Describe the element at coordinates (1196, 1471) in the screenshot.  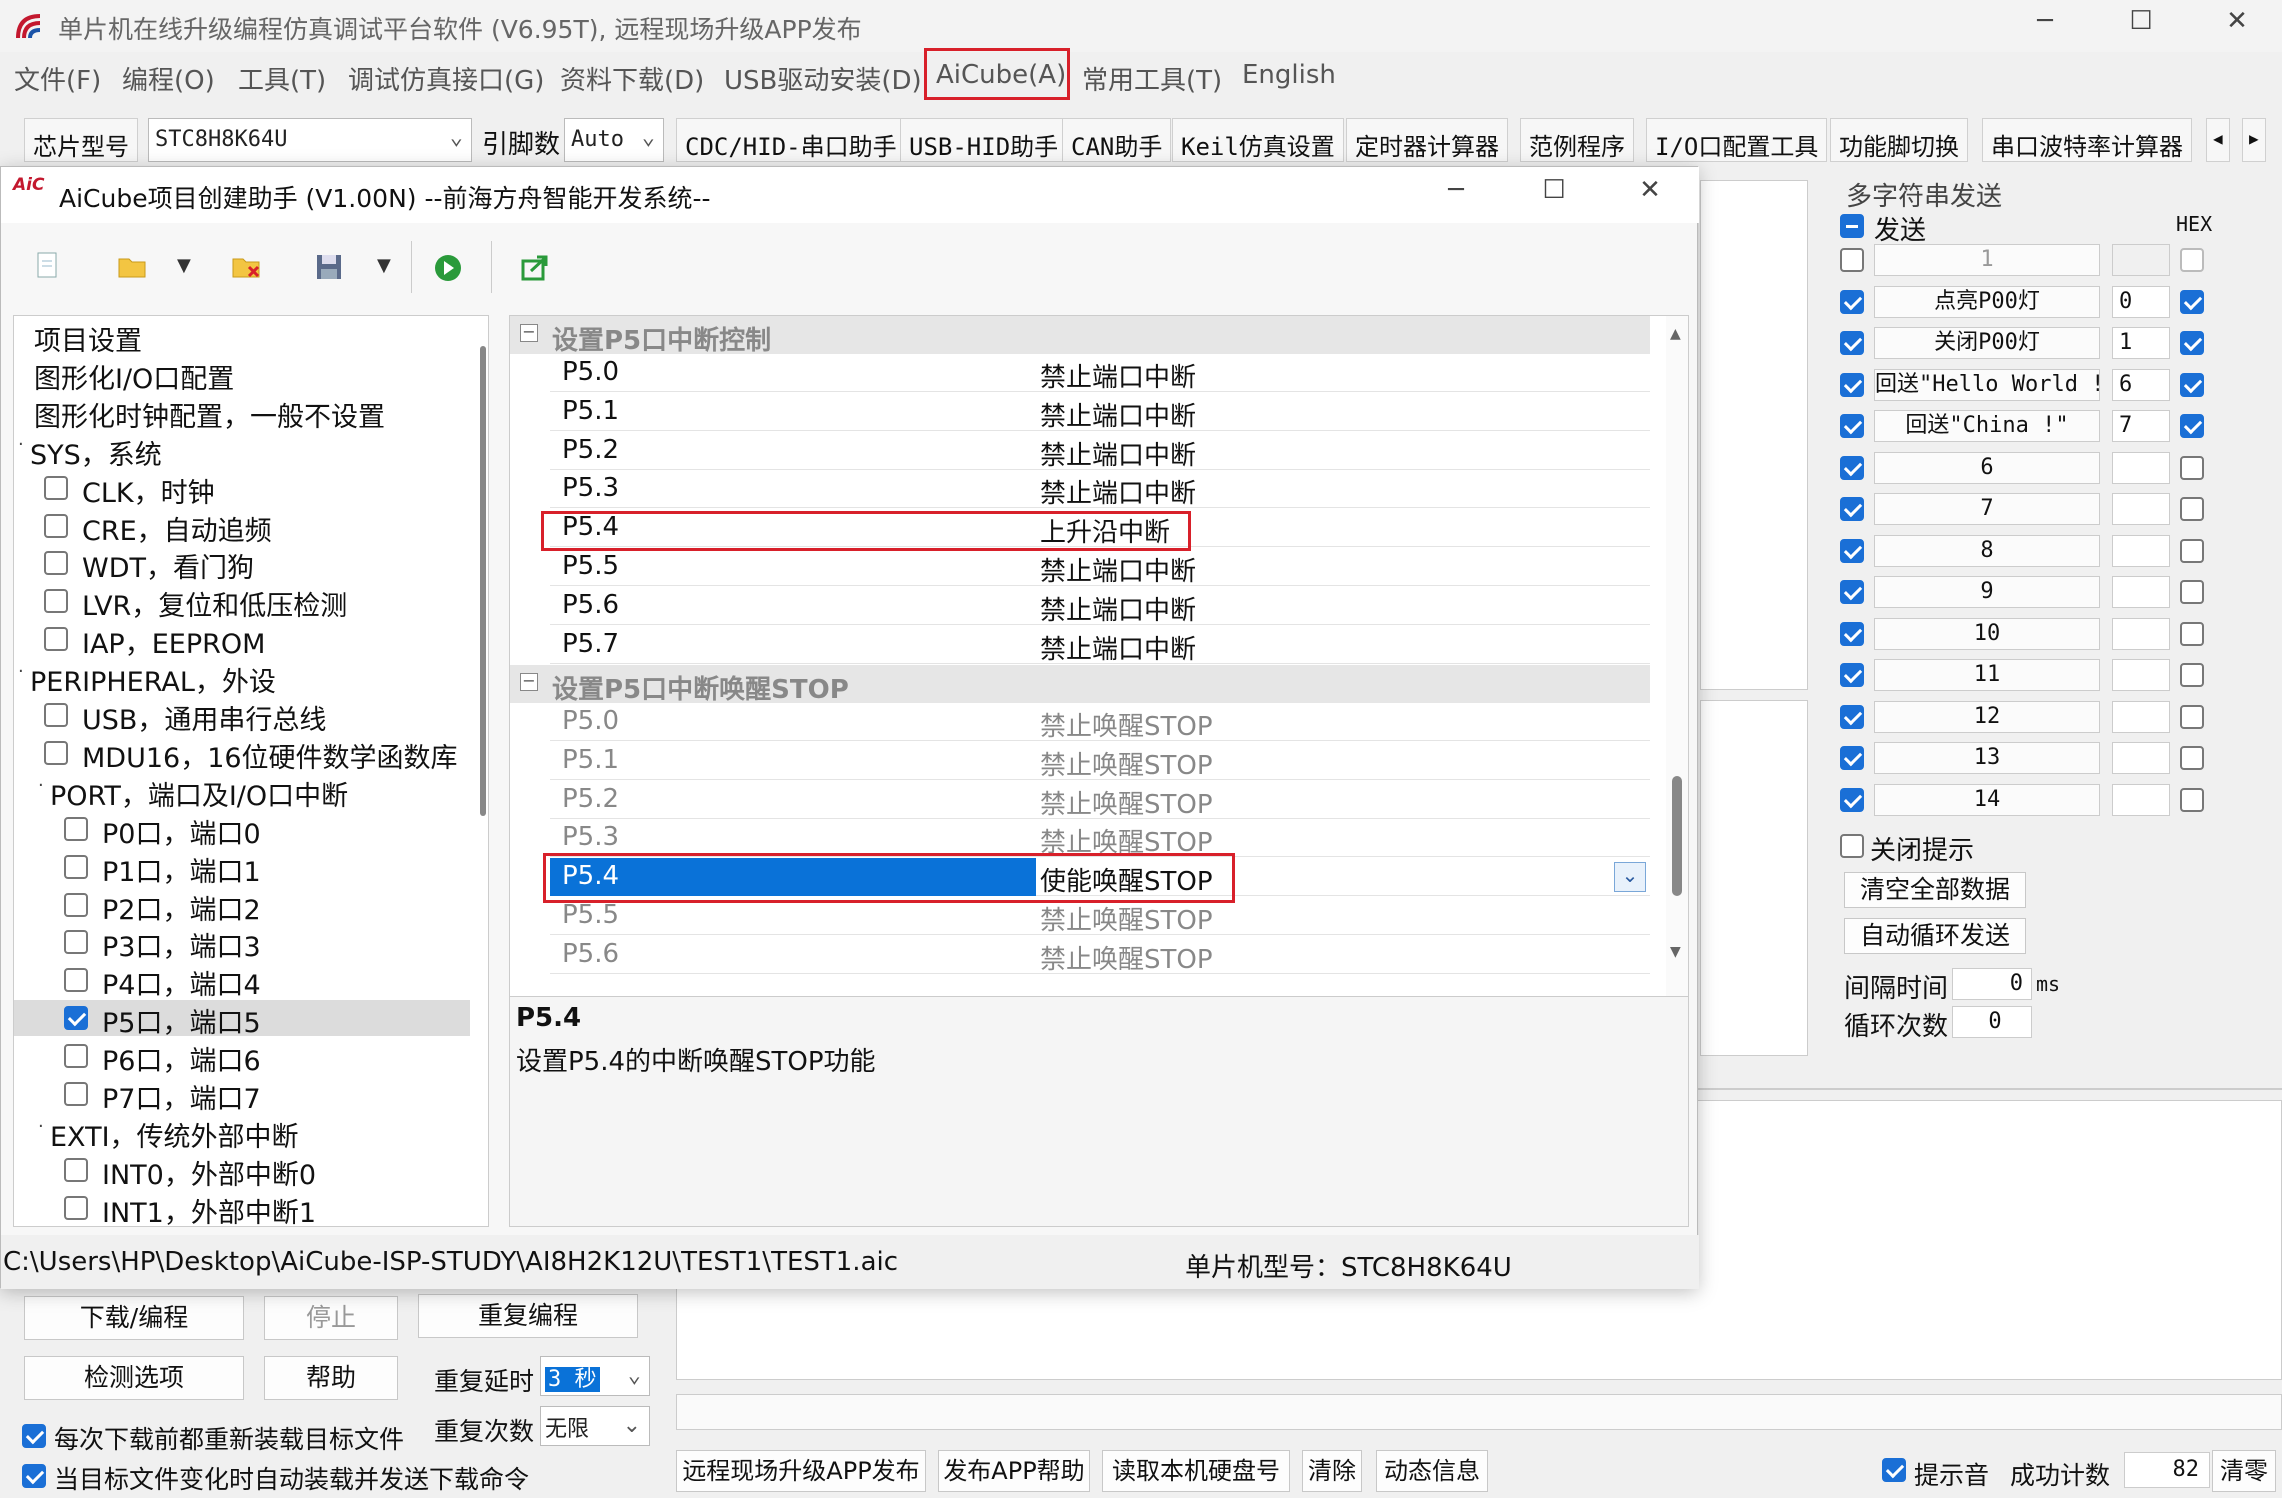
I see `read-disk-button: 读取本机硬盘号` at that location.